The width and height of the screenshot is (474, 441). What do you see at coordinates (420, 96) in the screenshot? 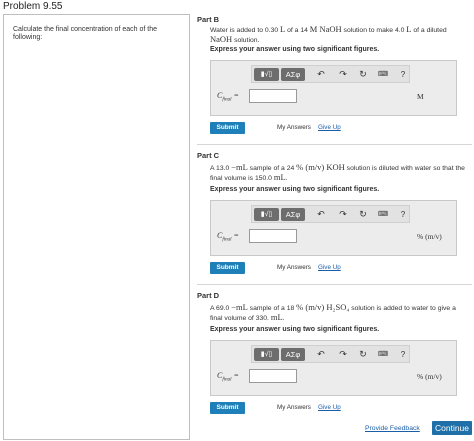
I see `unit-label: M` at bounding box center [420, 96].